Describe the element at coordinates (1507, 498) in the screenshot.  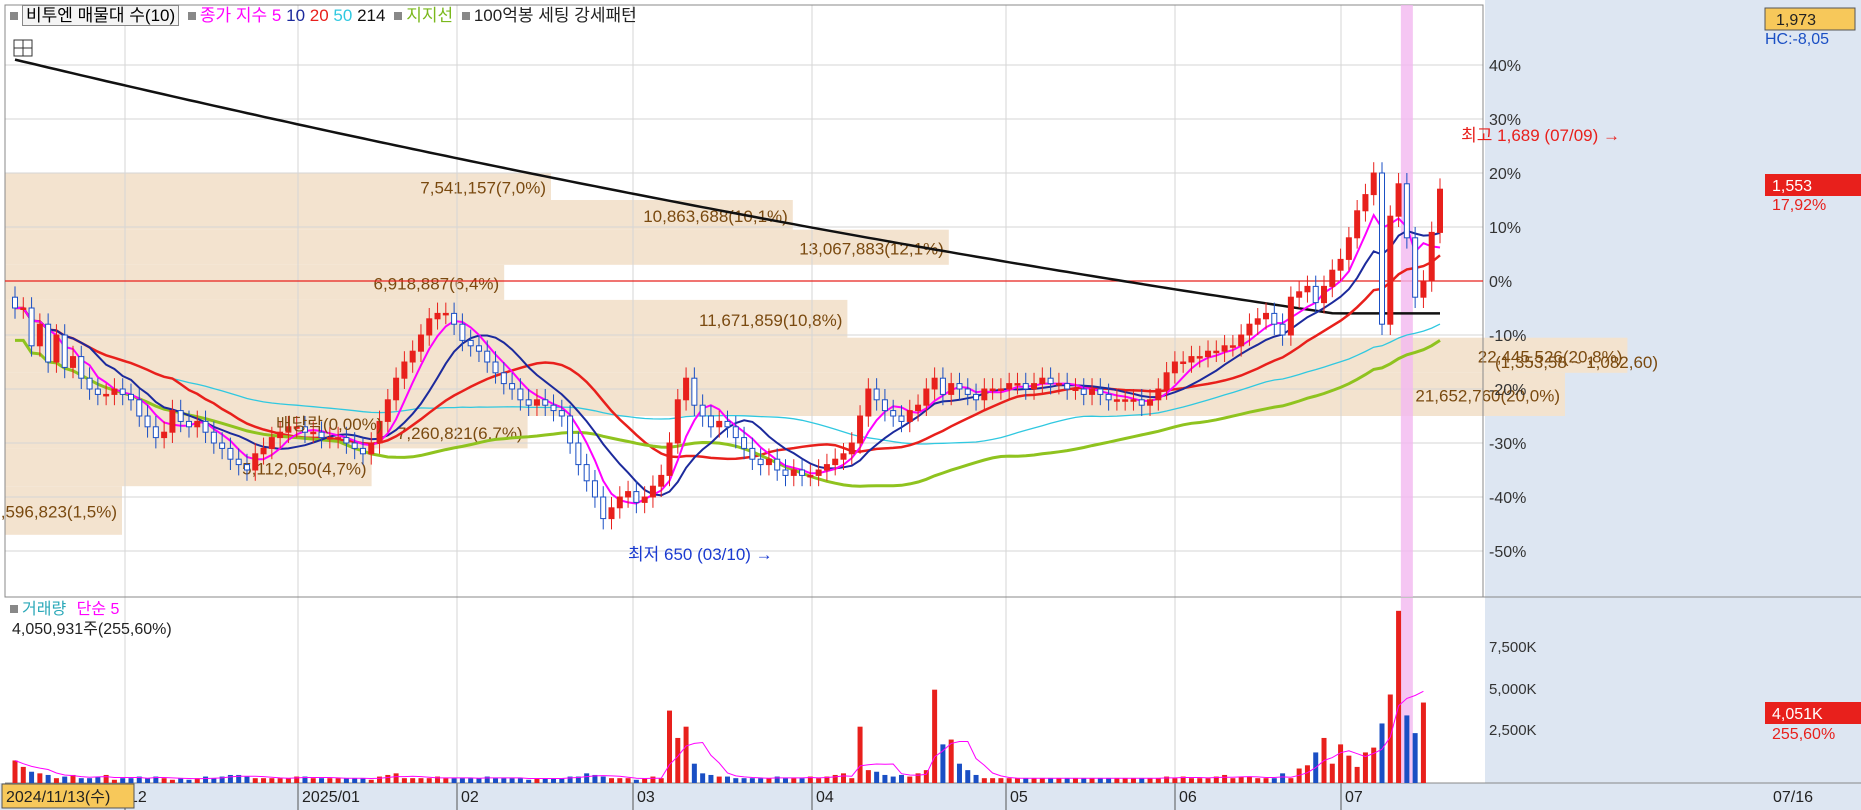
I see `y-tick-label: -40%` at that location.